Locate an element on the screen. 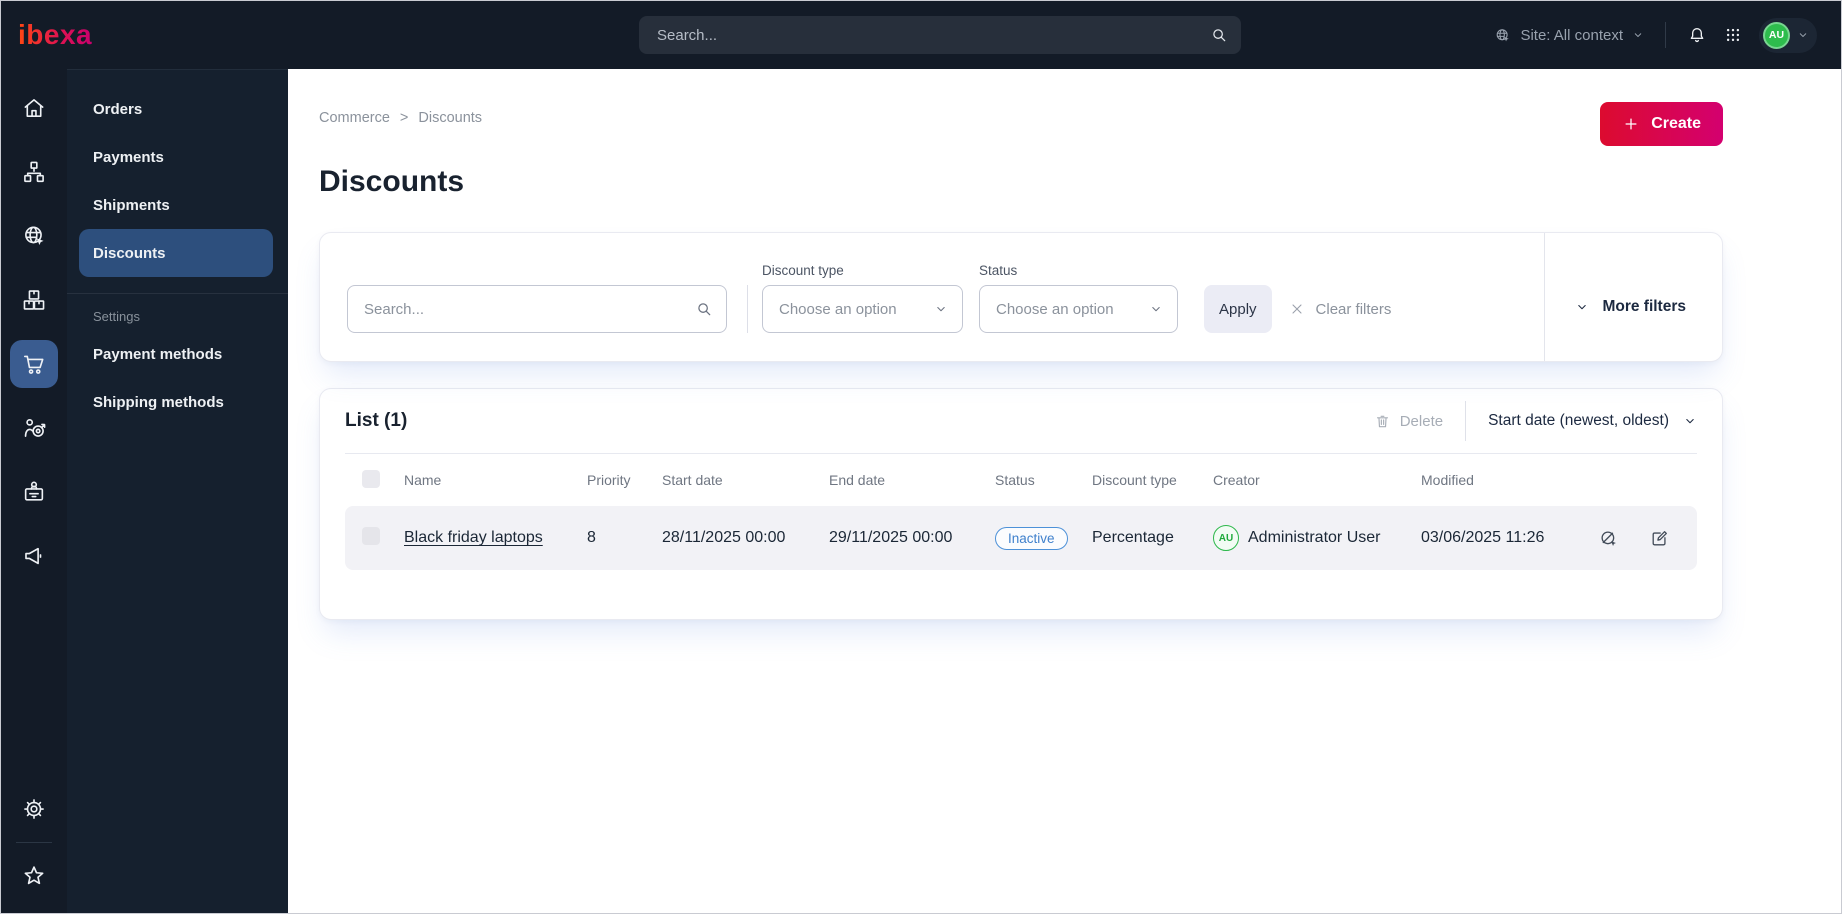  discount-type-label: Discount type is located at coordinates (803, 270).